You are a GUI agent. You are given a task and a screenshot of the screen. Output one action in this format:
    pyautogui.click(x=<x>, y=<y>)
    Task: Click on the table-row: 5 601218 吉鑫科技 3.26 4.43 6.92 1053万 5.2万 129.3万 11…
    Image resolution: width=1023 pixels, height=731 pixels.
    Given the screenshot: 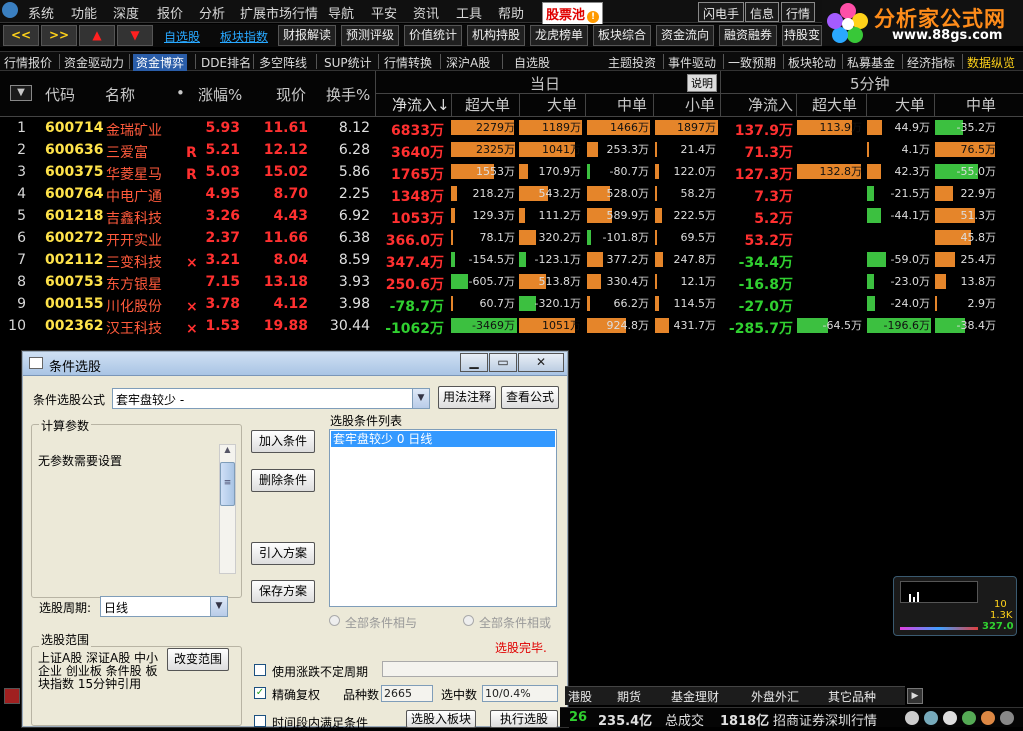 What is the action you would take?
    pyautogui.click(x=511, y=216)
    